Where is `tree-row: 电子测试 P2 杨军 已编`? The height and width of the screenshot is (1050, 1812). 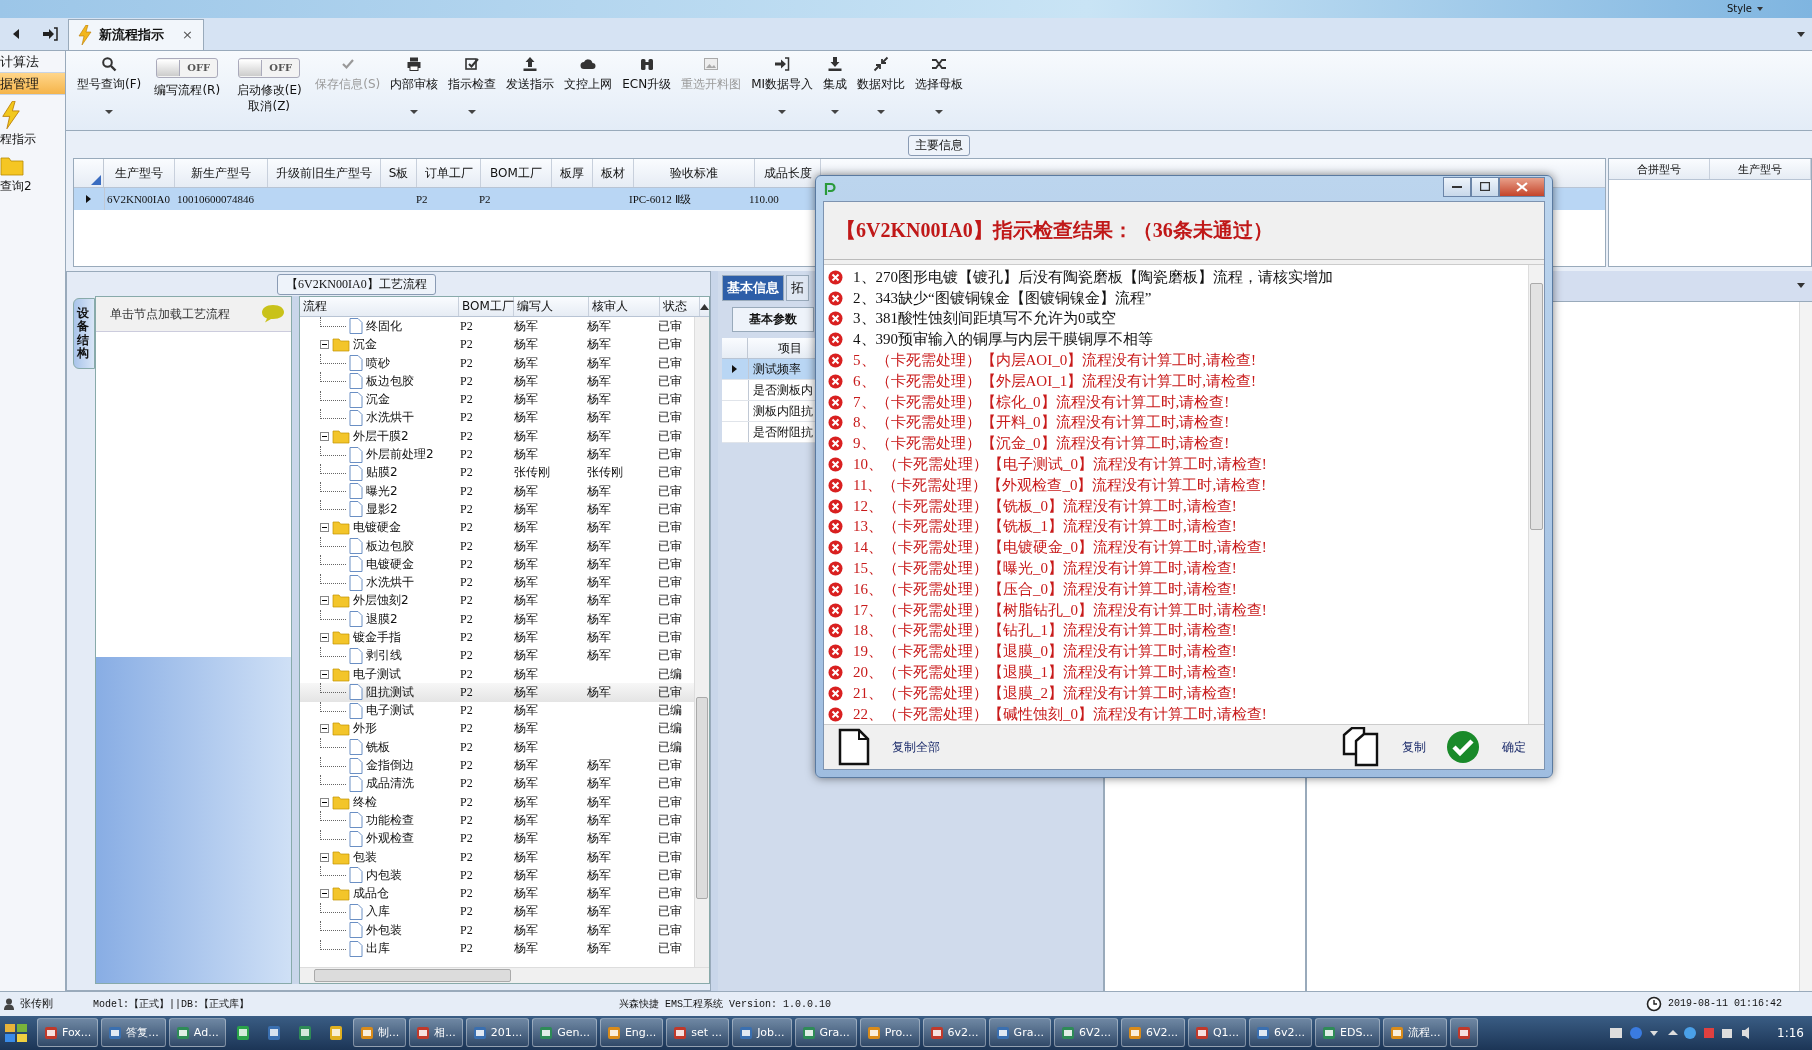
tree-row: 电子测试 P2 杨军 已编 is located at coordinates (497, 674).